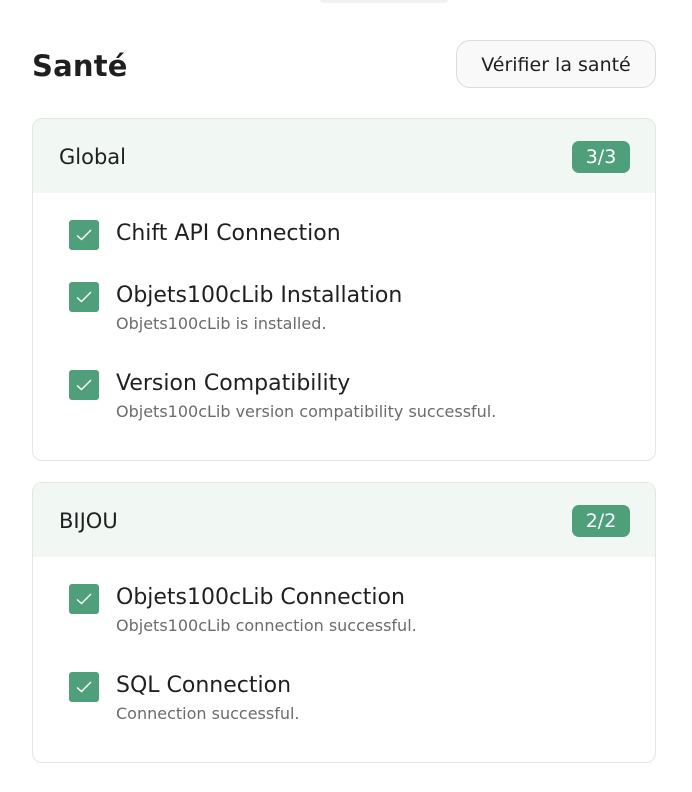 This screenshot has width=692, height=792. Describe the element at coordinates (228, 233) in the screenshot. I see `check-item-title: Chift API Connection` at that location.